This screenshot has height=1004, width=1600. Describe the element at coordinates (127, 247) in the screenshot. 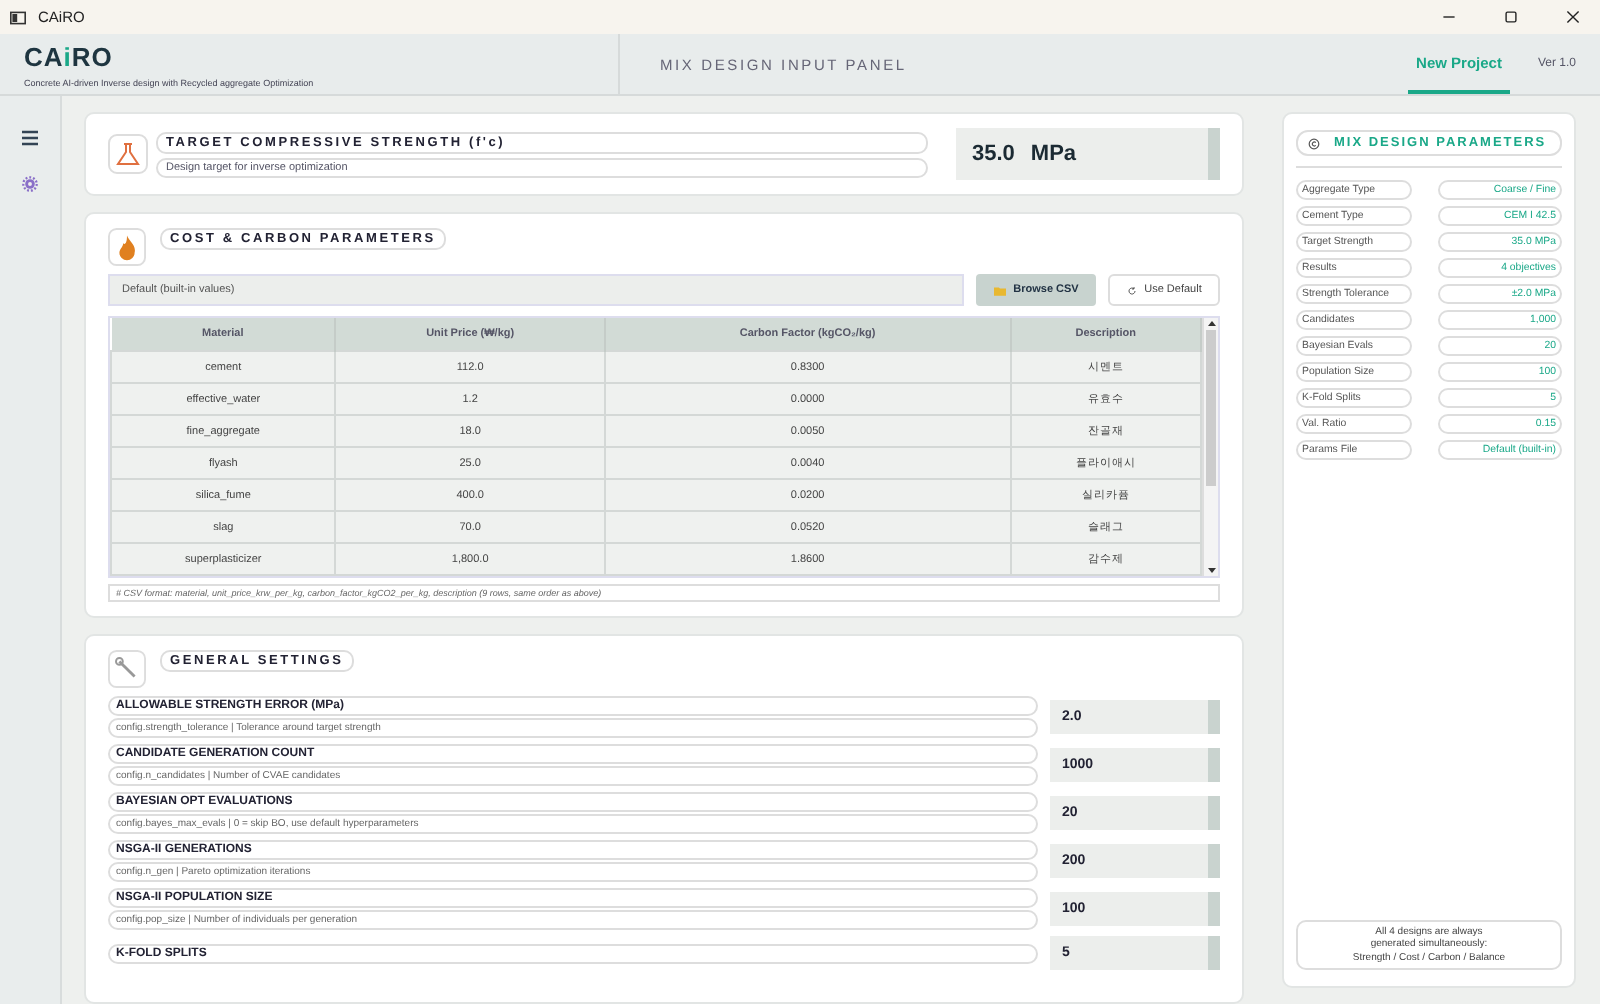

I see `fire-icon` at that location.